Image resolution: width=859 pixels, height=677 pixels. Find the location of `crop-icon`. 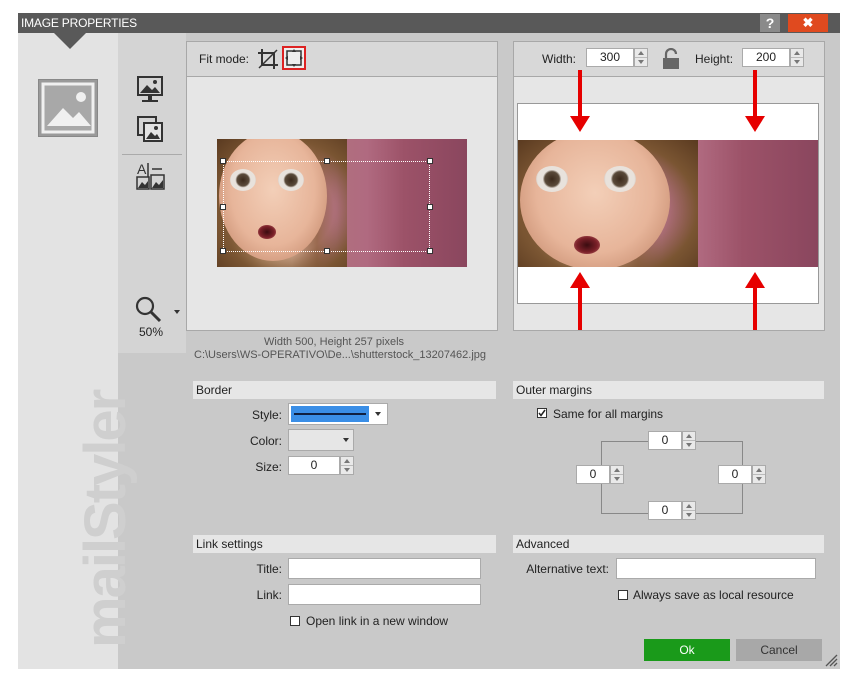

crop-icon is located at coordinates (268, 59).